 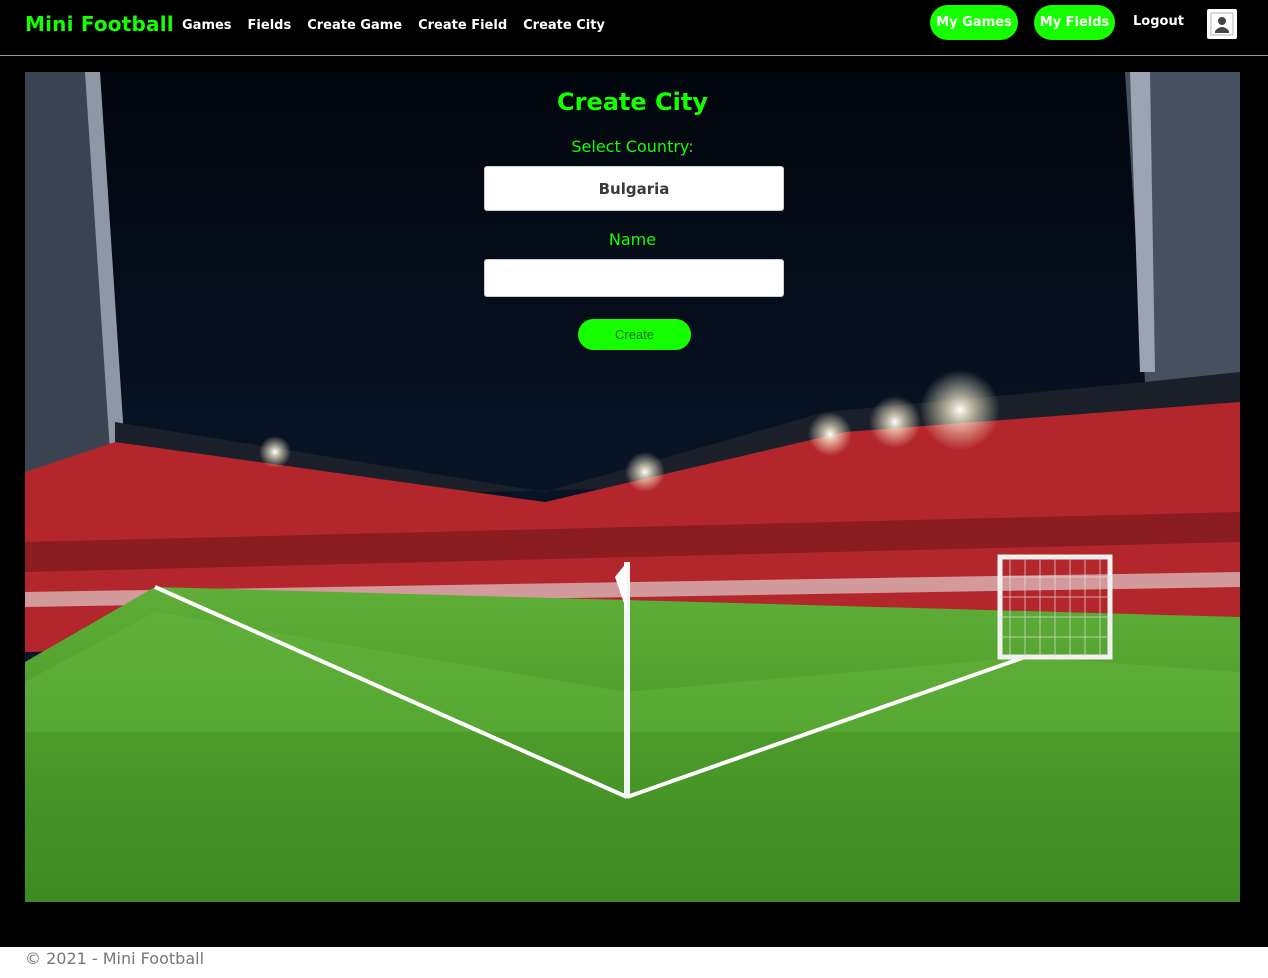 What do you see at coordinates (974, 22) in the screenshot?
I see `my-games-button: My Games` at bounding box center [974, 22].